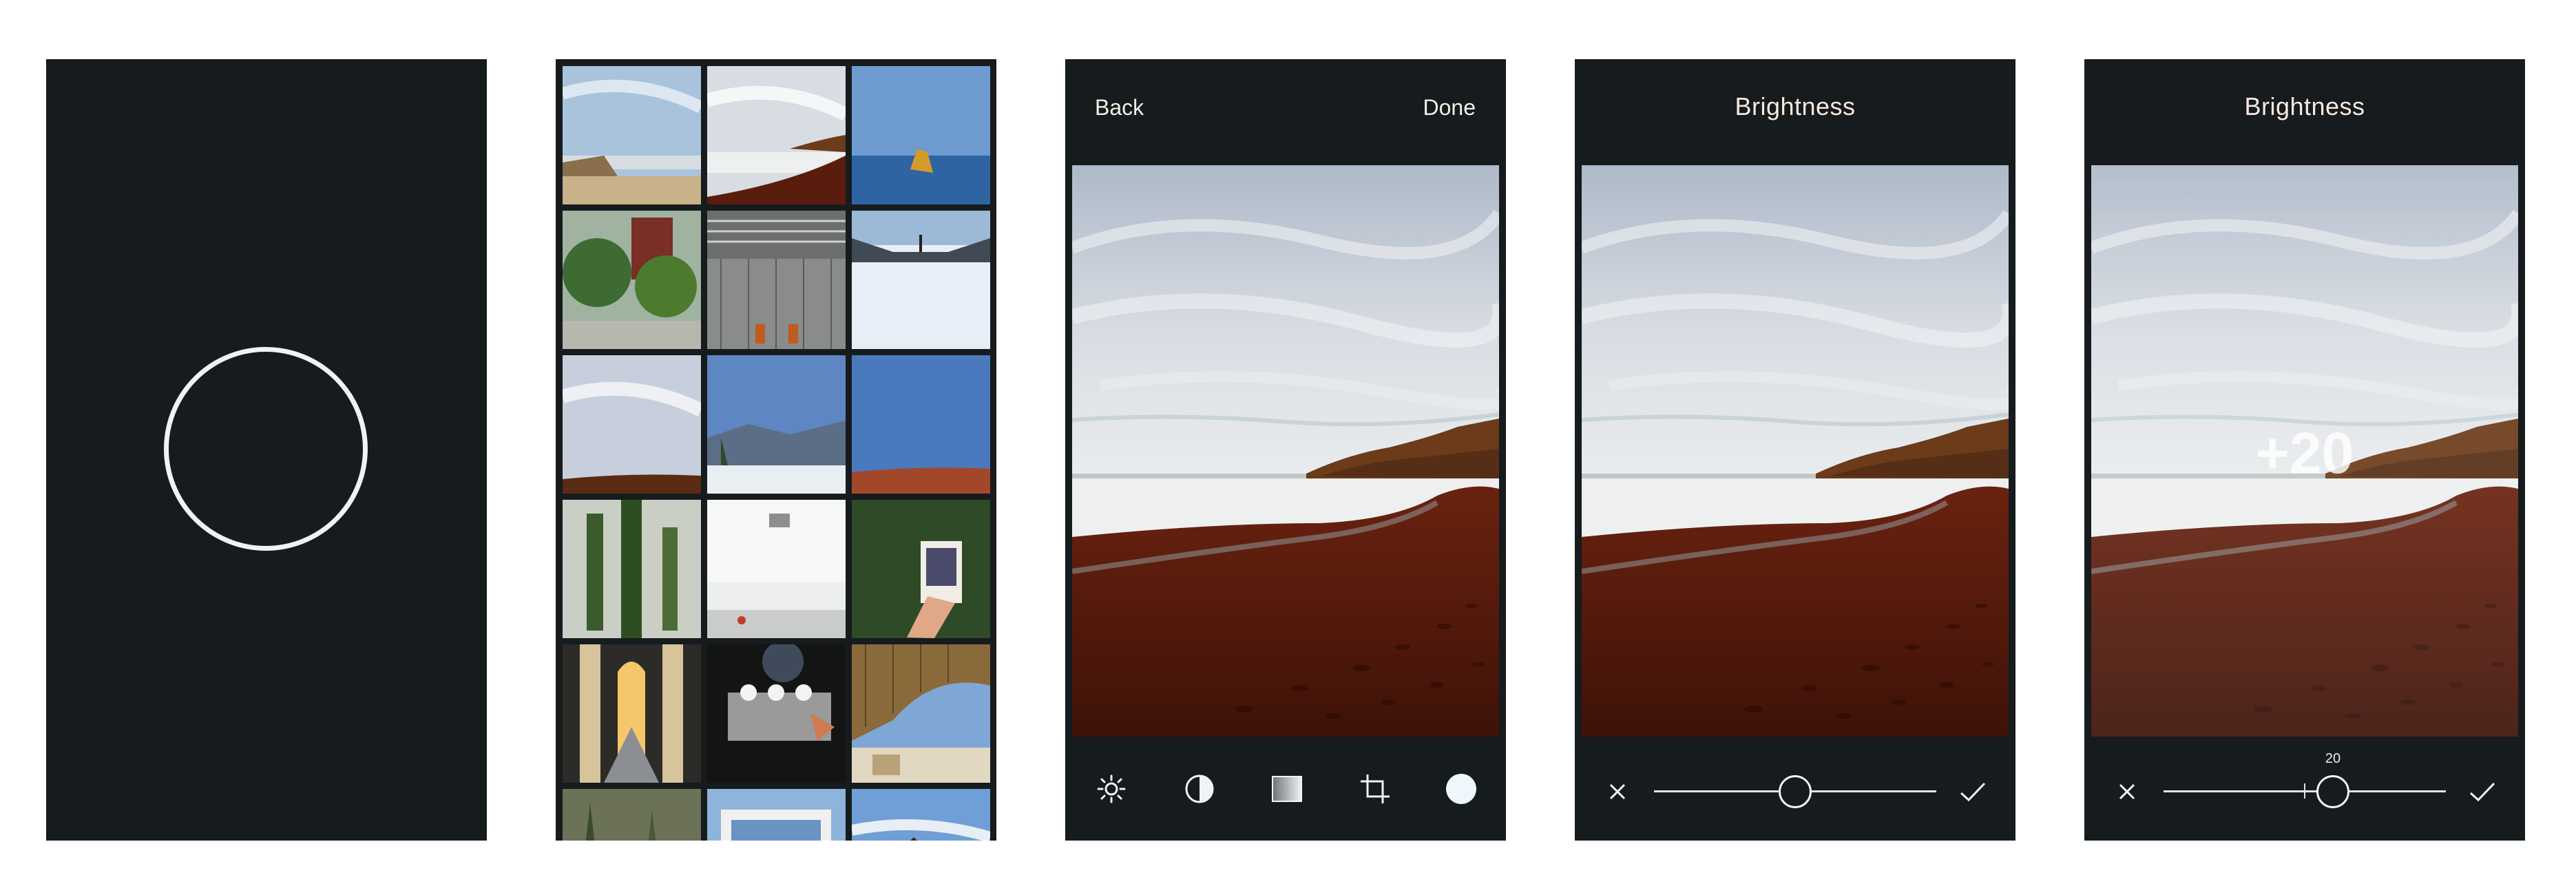 The height and width of the screenshot is (886, 2576). Describe the element at coordinates (1199, 789) in the screenshot. I see `contrast-icon` at that location.